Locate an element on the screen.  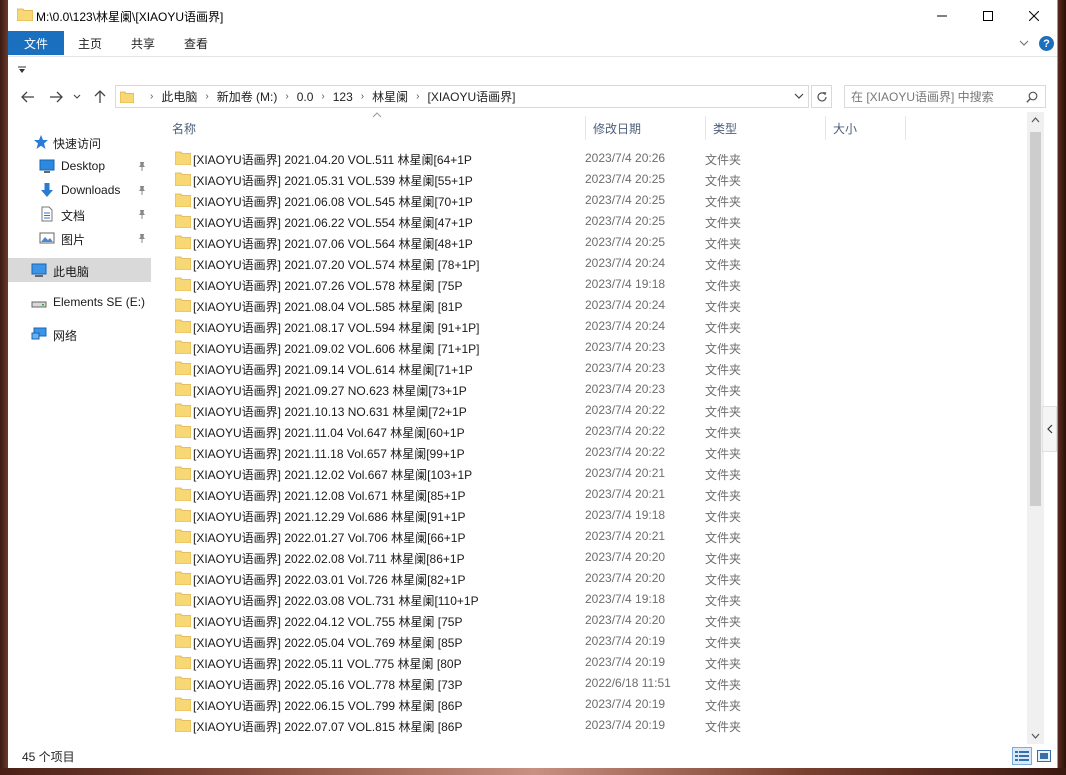
nav-item-network: 网络 is located at coordinates (79, 334).